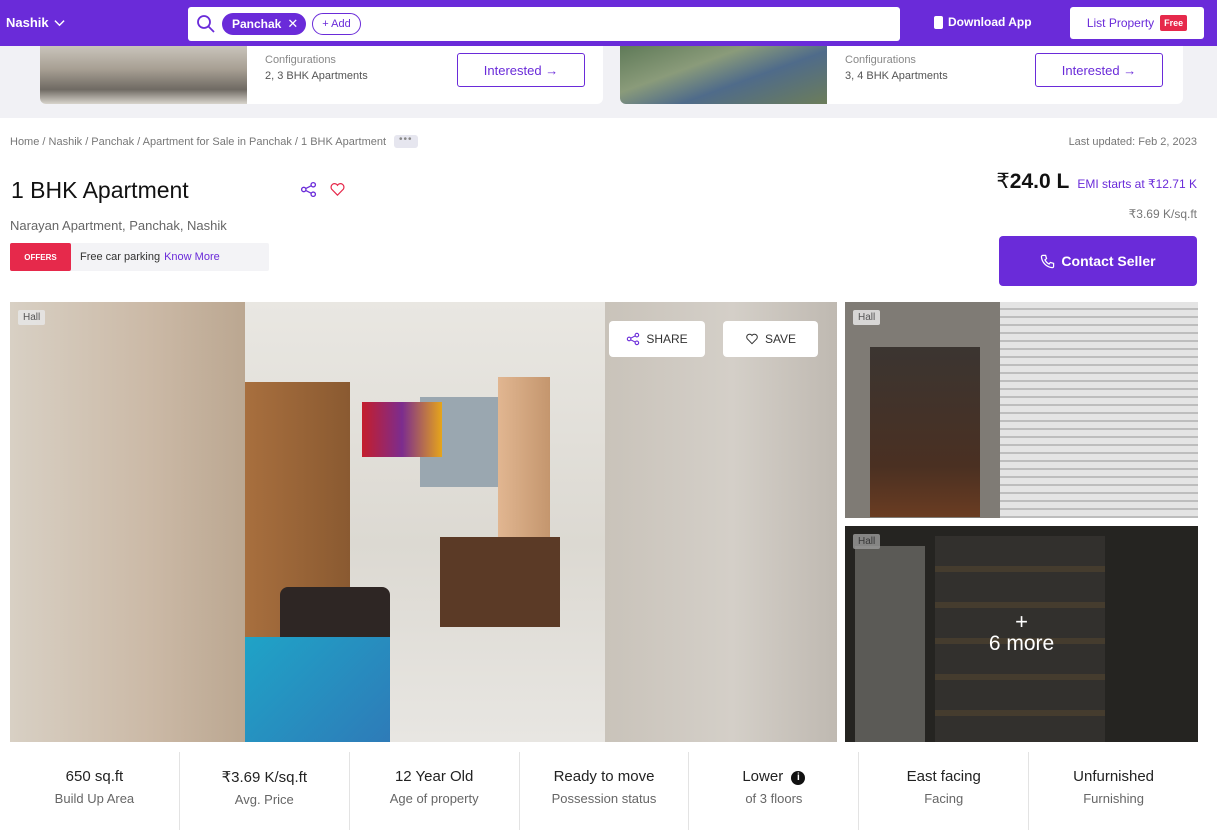 The height and width of the screenshot is (830, 1217). Describe the element at coordinates (721, 522) in the screenshot. I see `photo-blur-right` at that location.